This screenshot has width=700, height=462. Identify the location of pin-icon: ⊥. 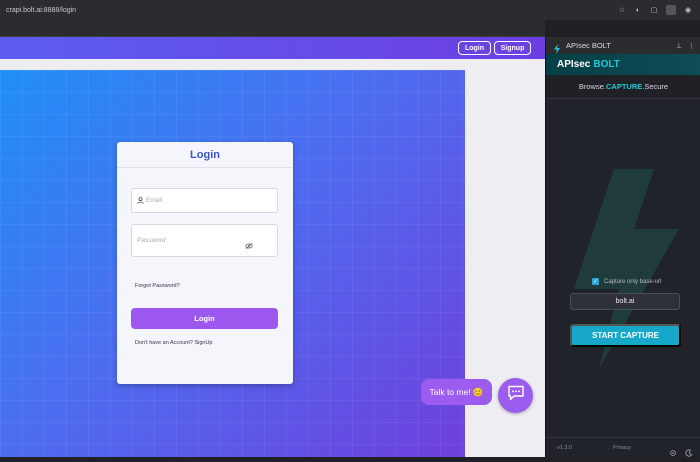
(679, 46).